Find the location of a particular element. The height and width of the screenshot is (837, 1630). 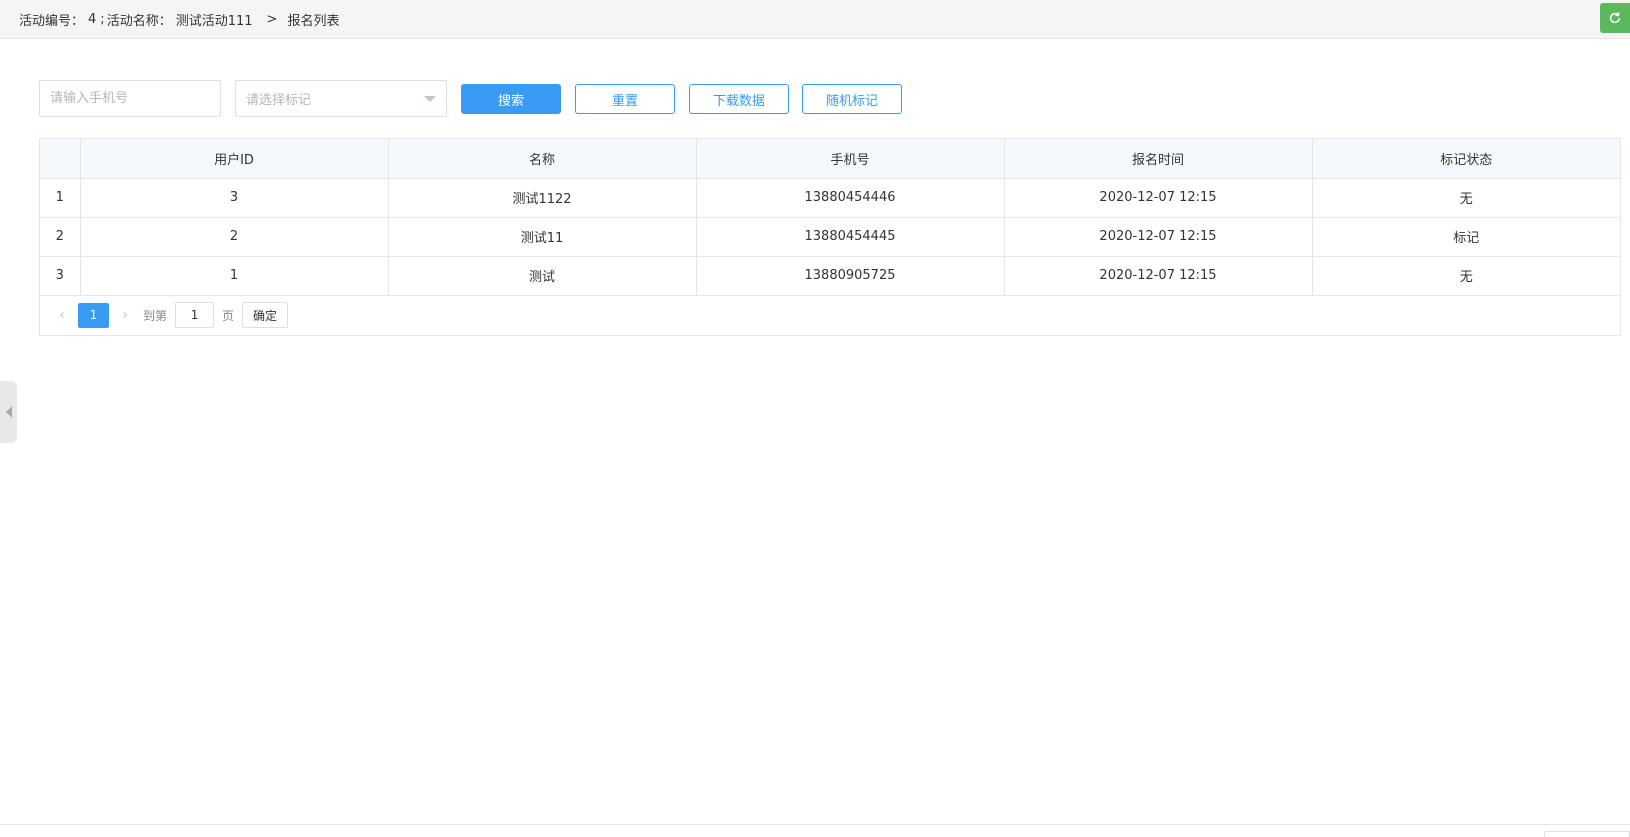

column-header-index is located at coordinates (60, 159).